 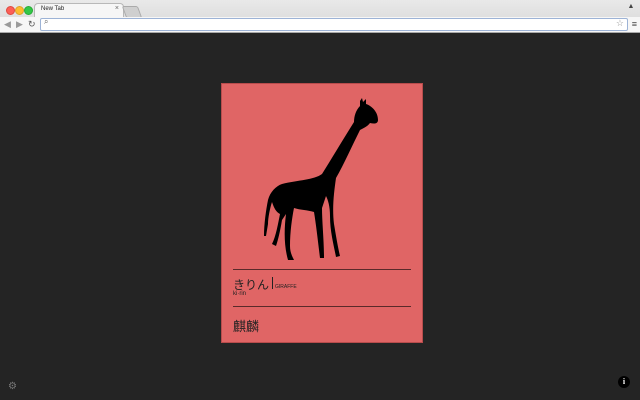 What do you see at coordinates (32, 24) in the screenshot?
I see `reload-icon: ↻` at bounding box center [32, 24].